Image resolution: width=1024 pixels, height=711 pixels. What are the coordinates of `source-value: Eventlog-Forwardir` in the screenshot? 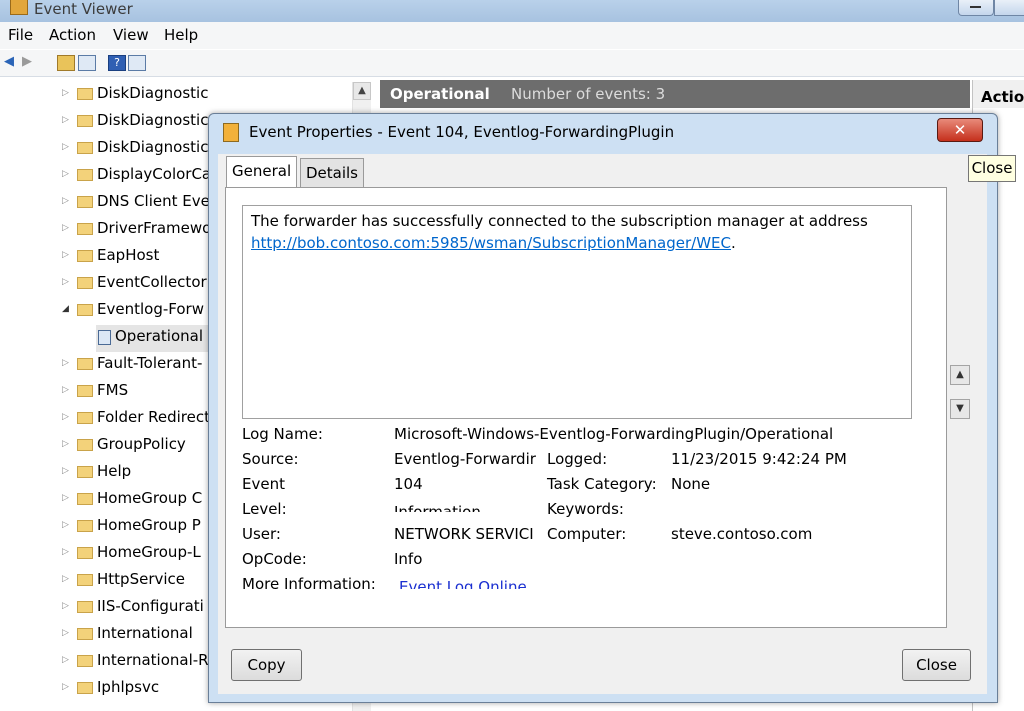 It's located at (465, 459).